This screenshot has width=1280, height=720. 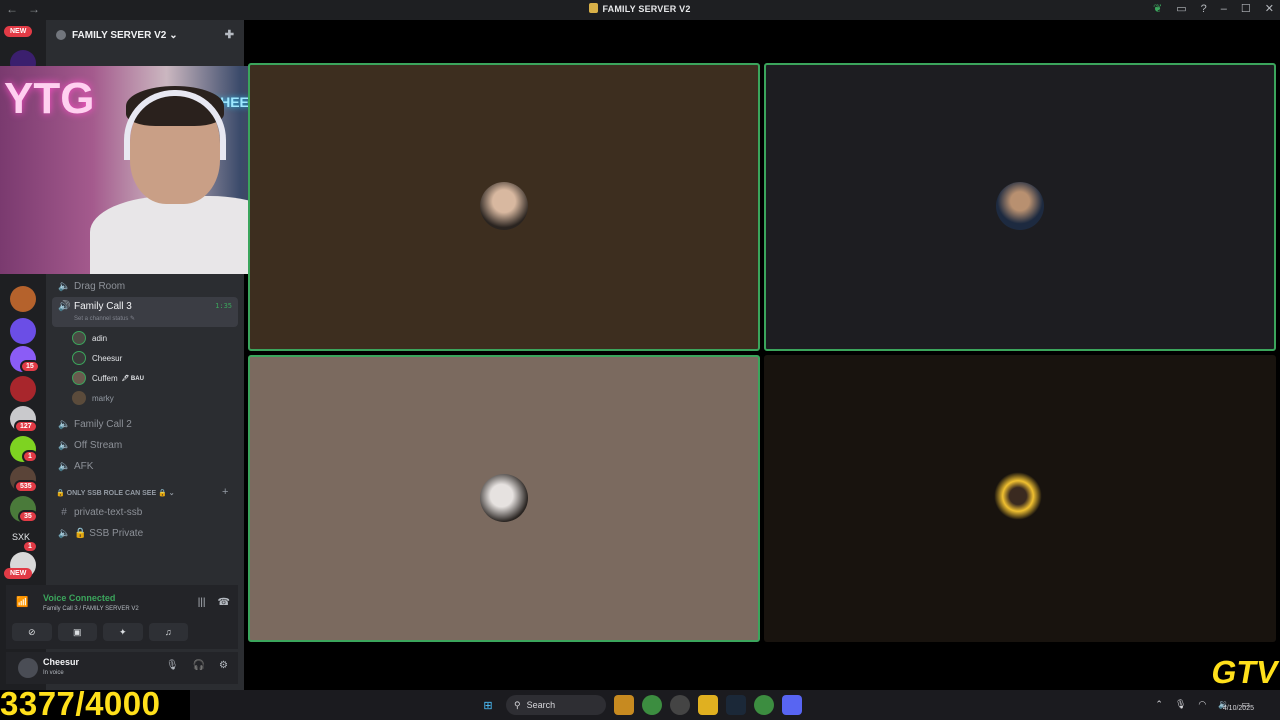 What do you see at coordinates (107, 358) in the screenshot?
I see `member-name: Cheesur` at bounding box center [107, 358].